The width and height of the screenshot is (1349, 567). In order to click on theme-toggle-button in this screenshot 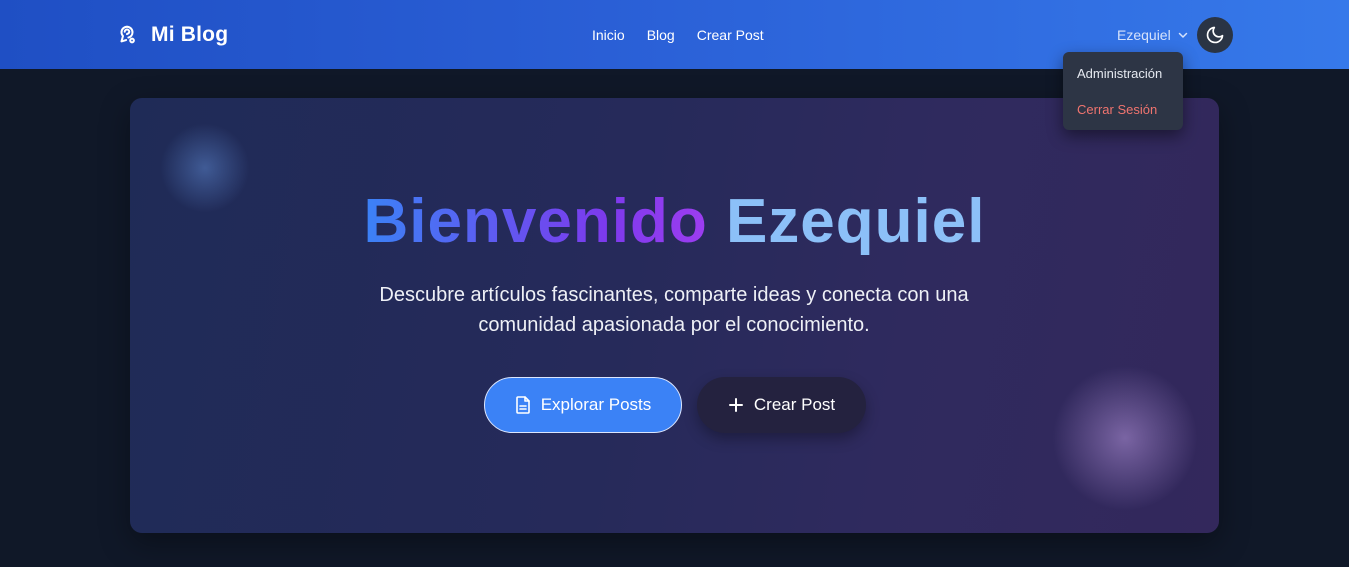, I will do `click(1215, 35)`.